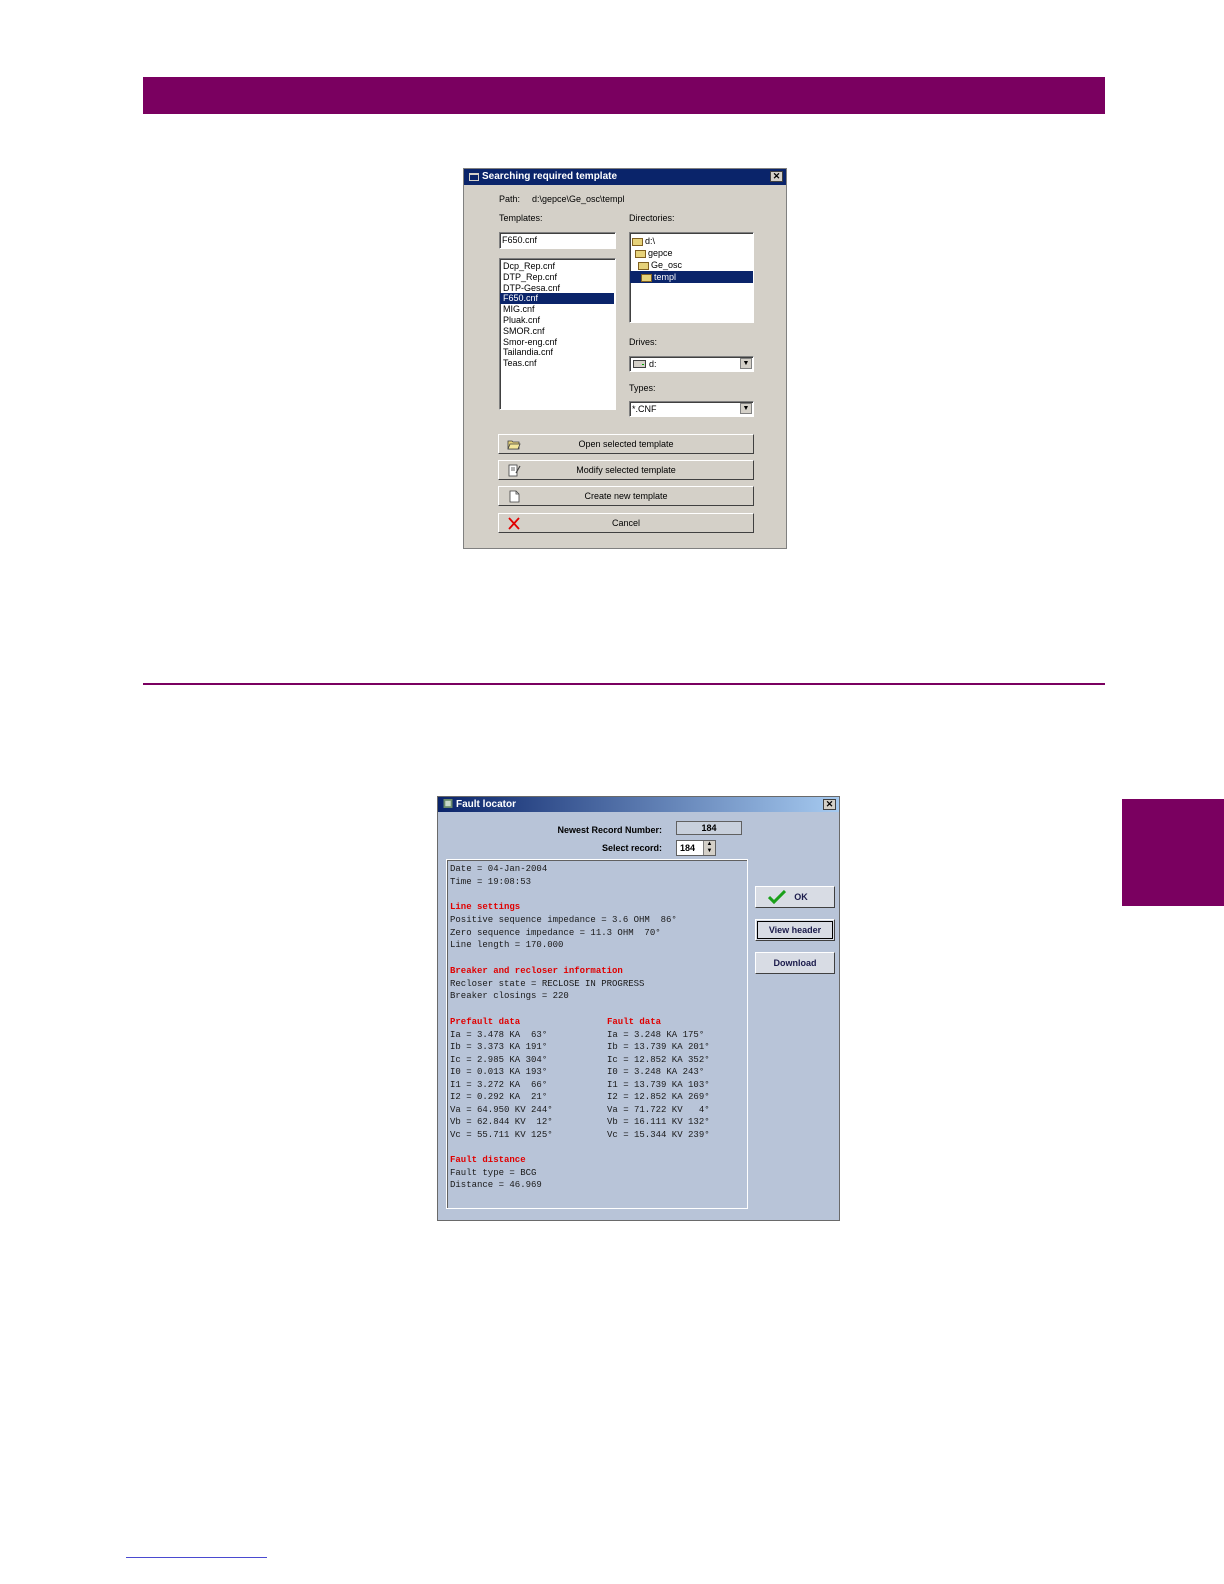  I want to click on spinner-arrows-icon: ▲ ▼, so click(709, 848).